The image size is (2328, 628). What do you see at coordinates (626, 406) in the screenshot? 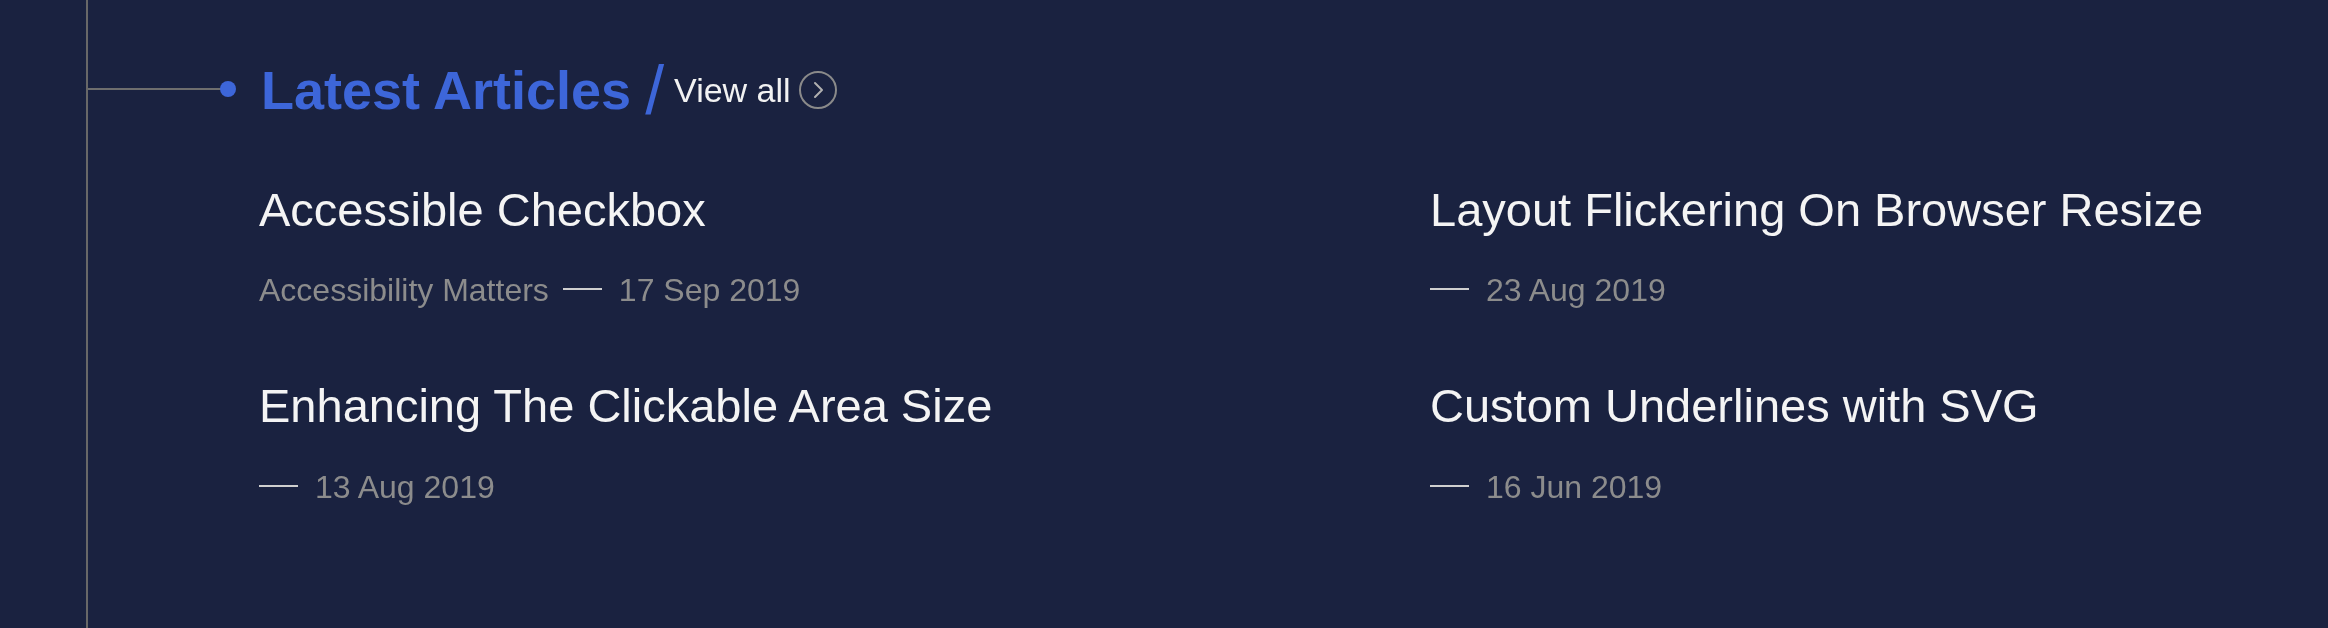
I see `article-title-link: Enhancing The Clickable Area Size` at bounding box center [626, 406].